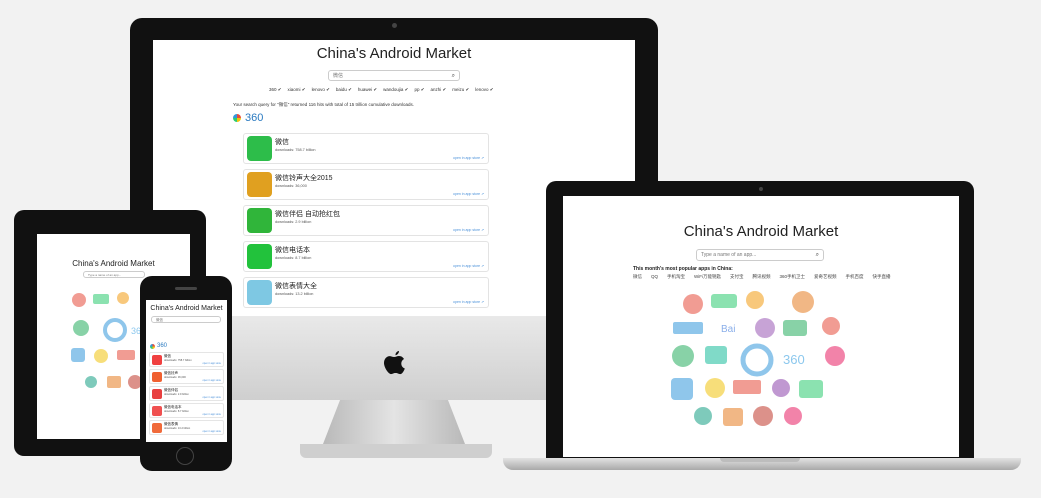  What do you see at coordinates (793, 277) in the screenshot?
I see `popular-app-link: 360手机卫士` at bounding box center [793, 277].